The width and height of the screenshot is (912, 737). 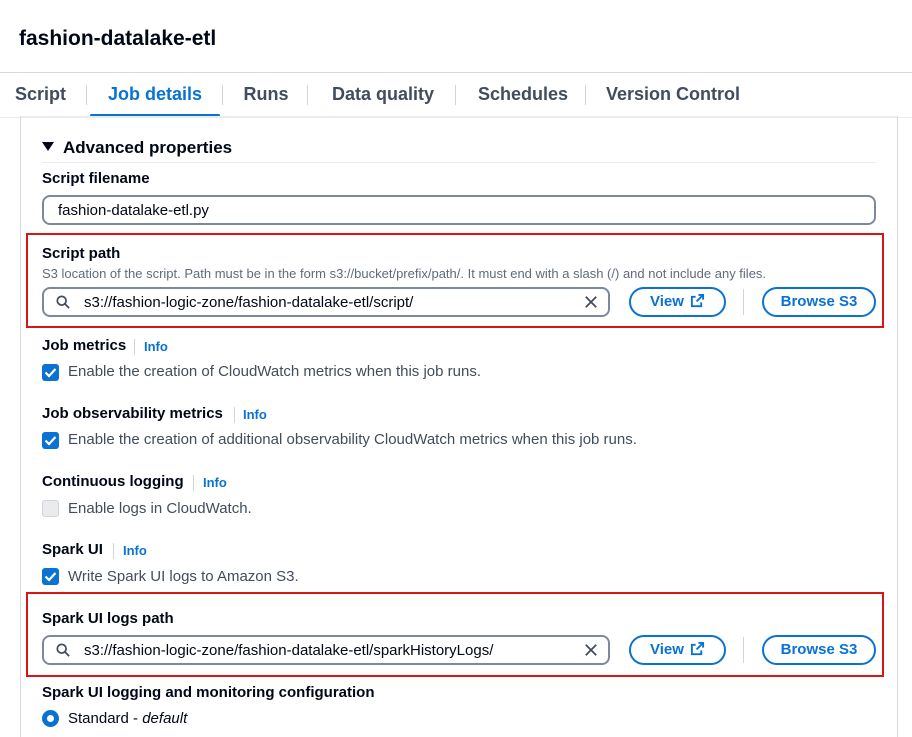 What do you see at coordinates (48, 146) in the screenshot?
I see `caret-down-icon` at bounding box center [48, 146].